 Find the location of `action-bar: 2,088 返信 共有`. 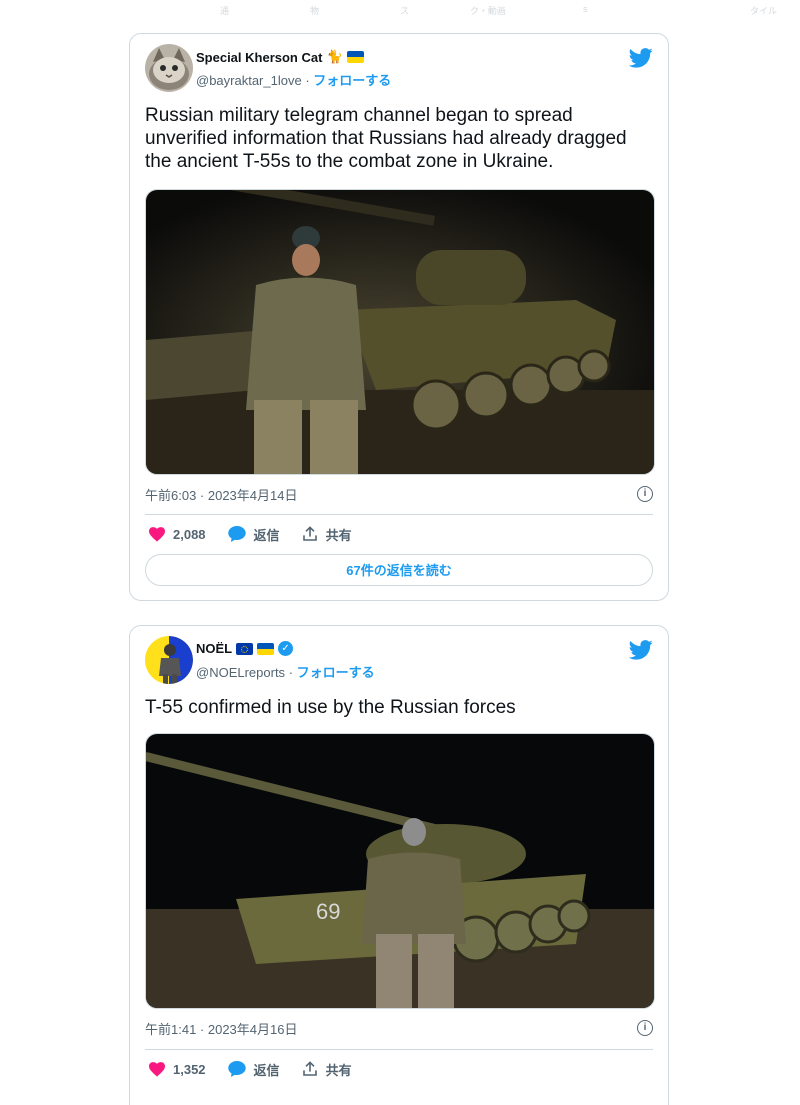

action-bar: 2,088 返信 共有 is located at coordinates (261, 534).